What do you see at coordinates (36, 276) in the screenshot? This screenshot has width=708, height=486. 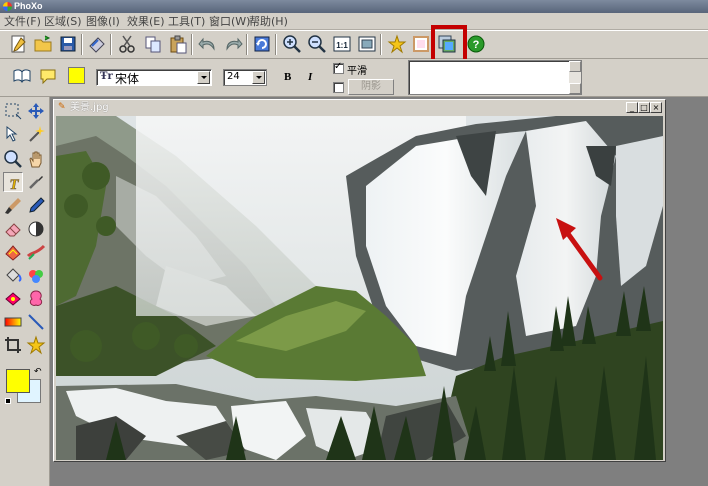 I see `color-replace-icon` at bounding box center [36, 276].